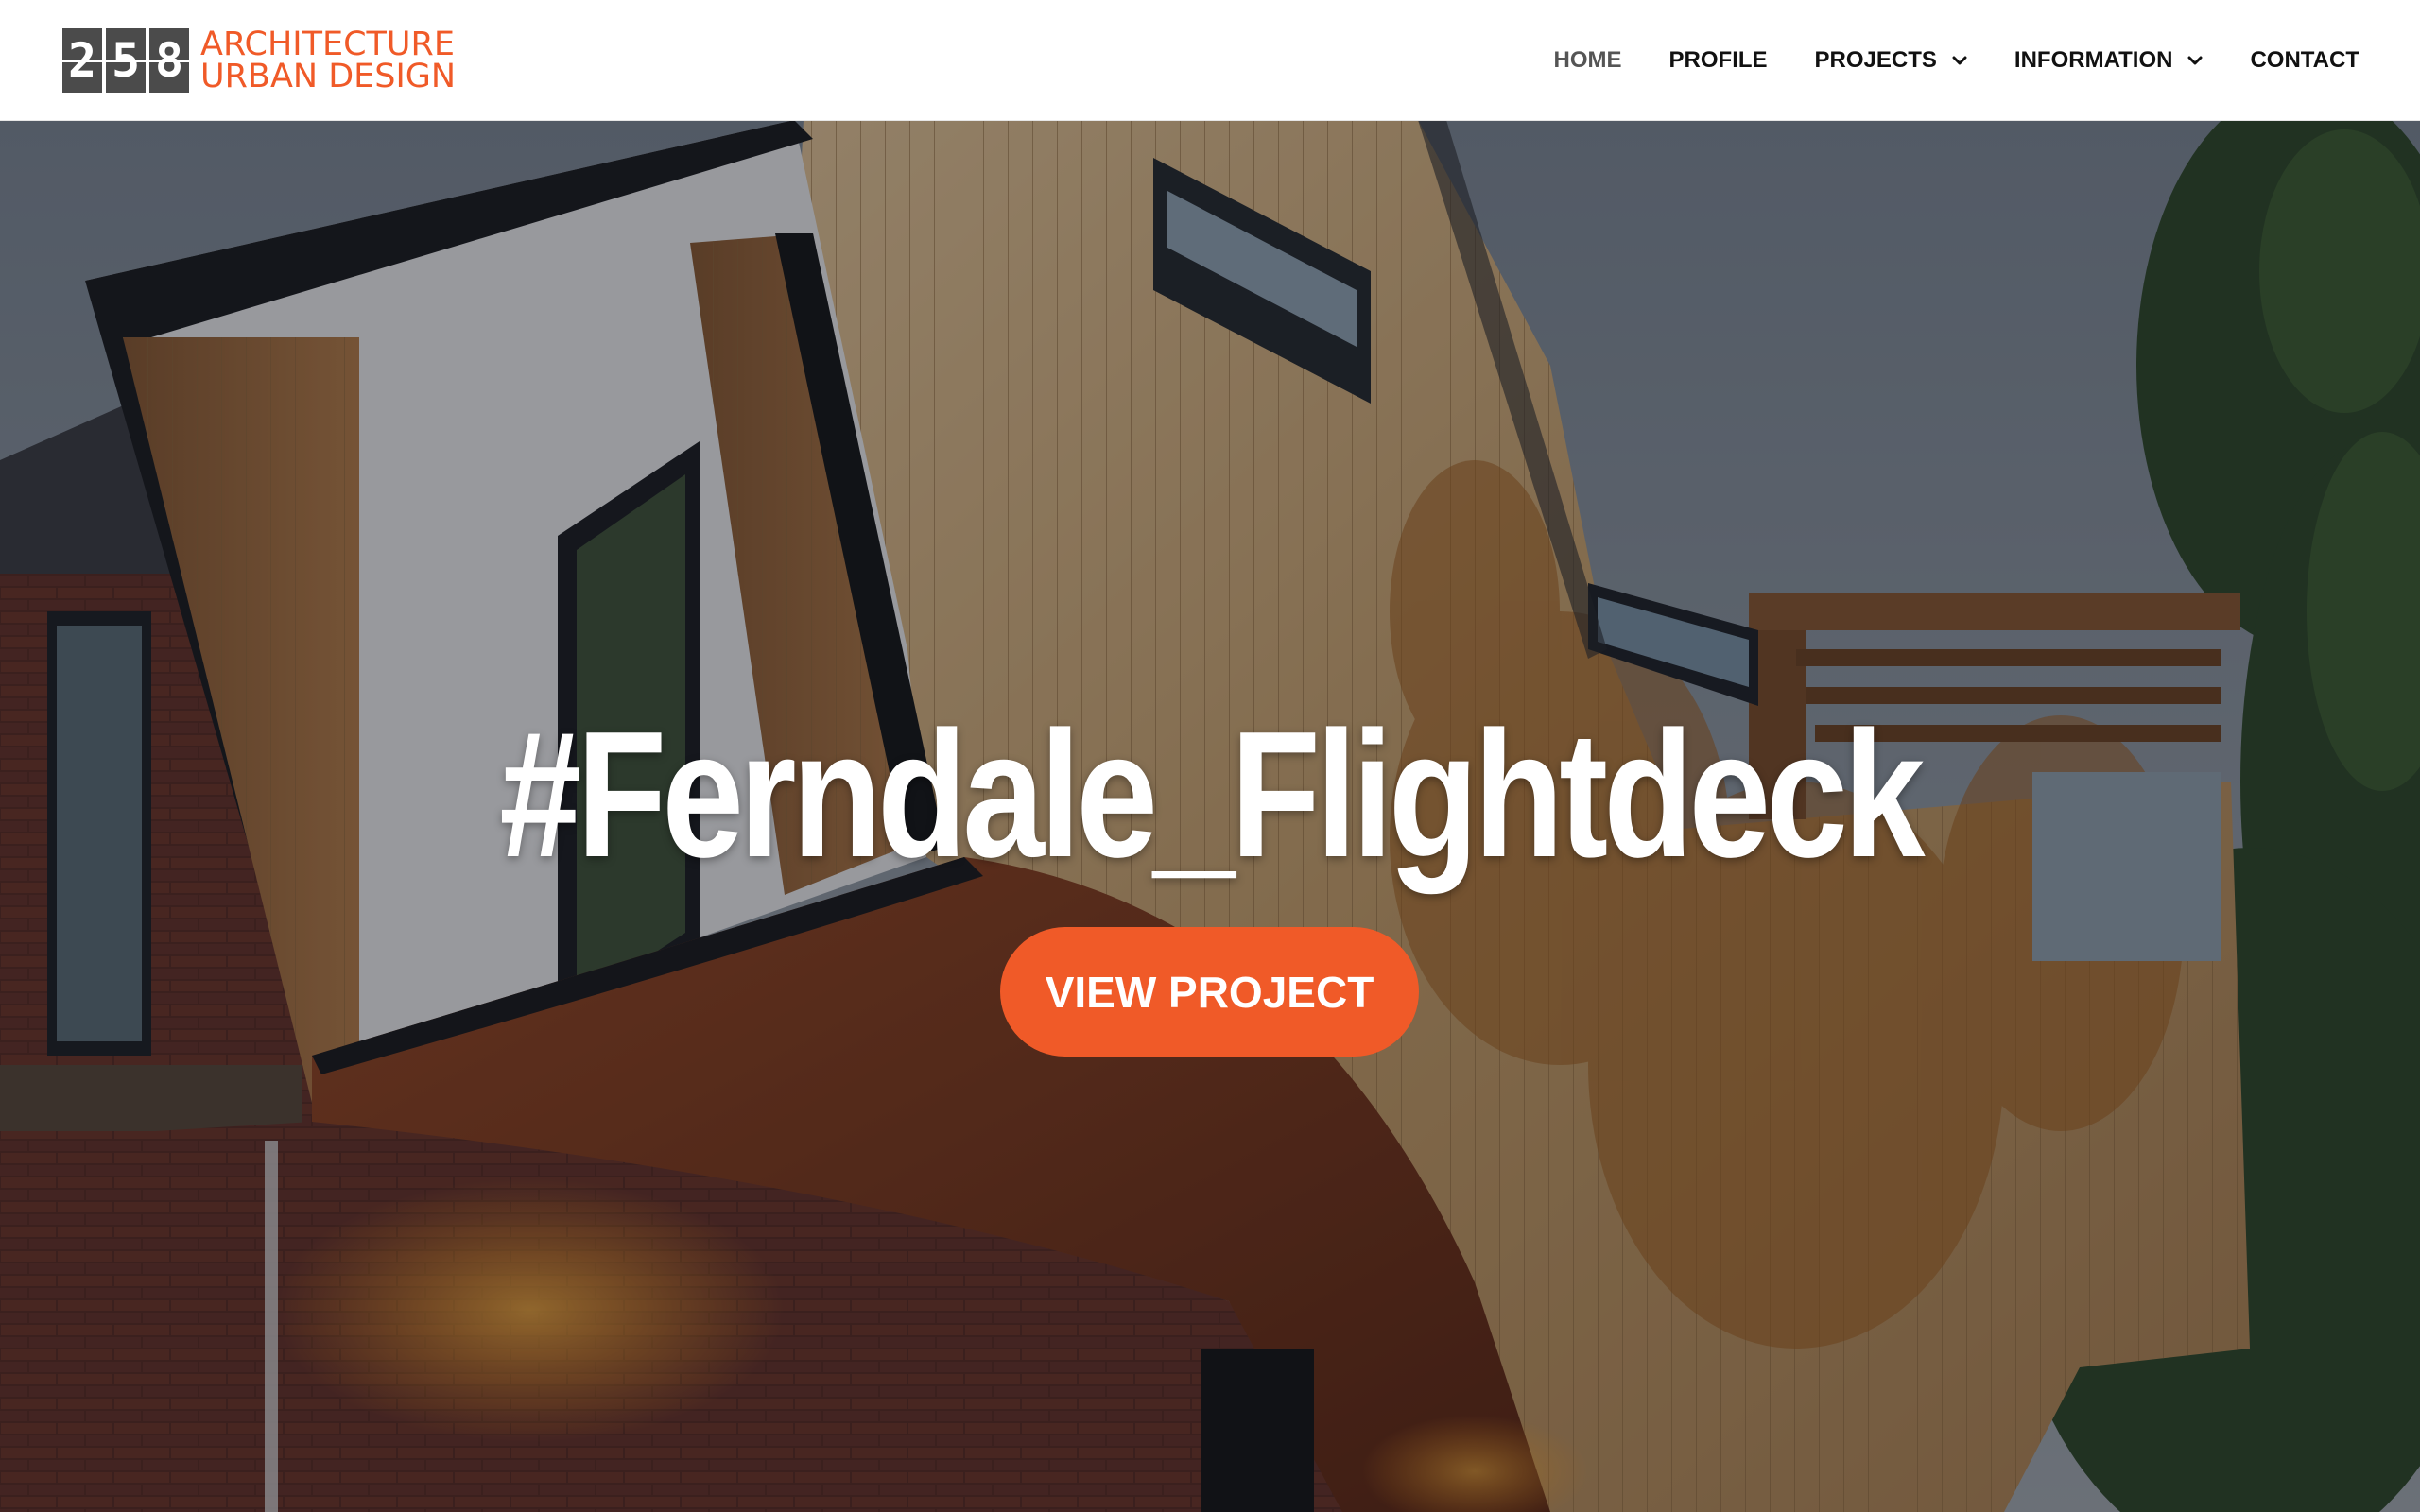 The width and height of the screenshot is (2420, 1512). I want to click on nav-item-home: HOME, so click(1588, 60).